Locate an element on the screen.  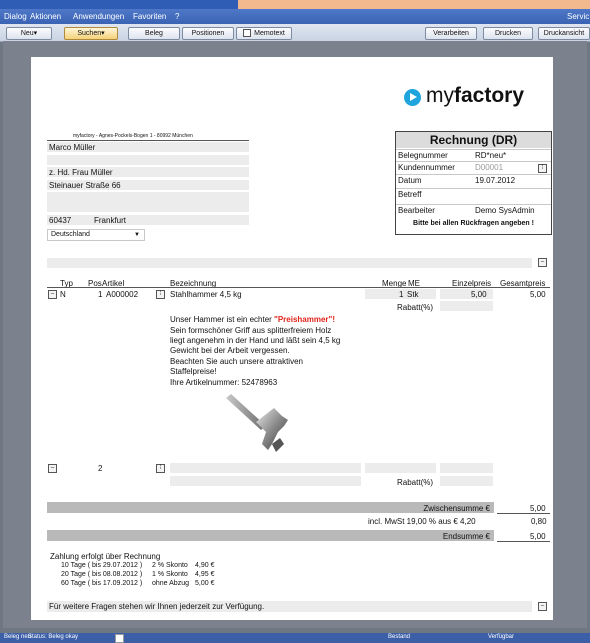
info-label: Betreff is located at coordinates (410, 194).